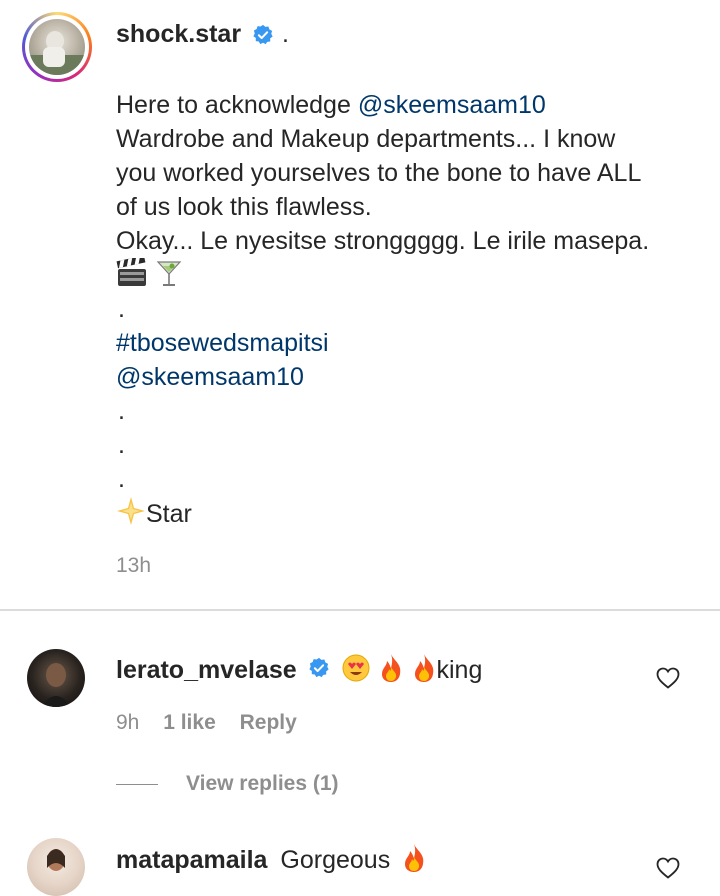  What do you see at coordinates (210, 377) in the screenshot?
I see `mention-link-2: @skeemsaam10` at bounding box center [210, 377].